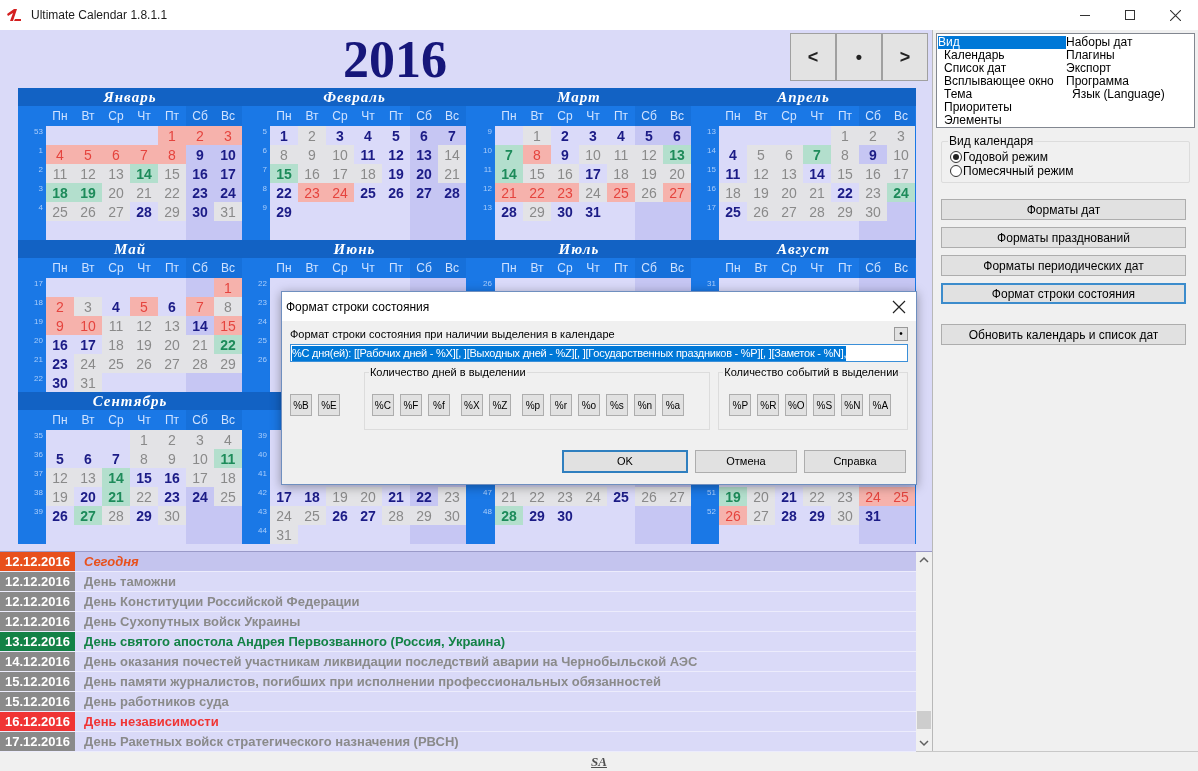 The image size is (1198, 771). I want to click on radio-button, so click(956, 171).